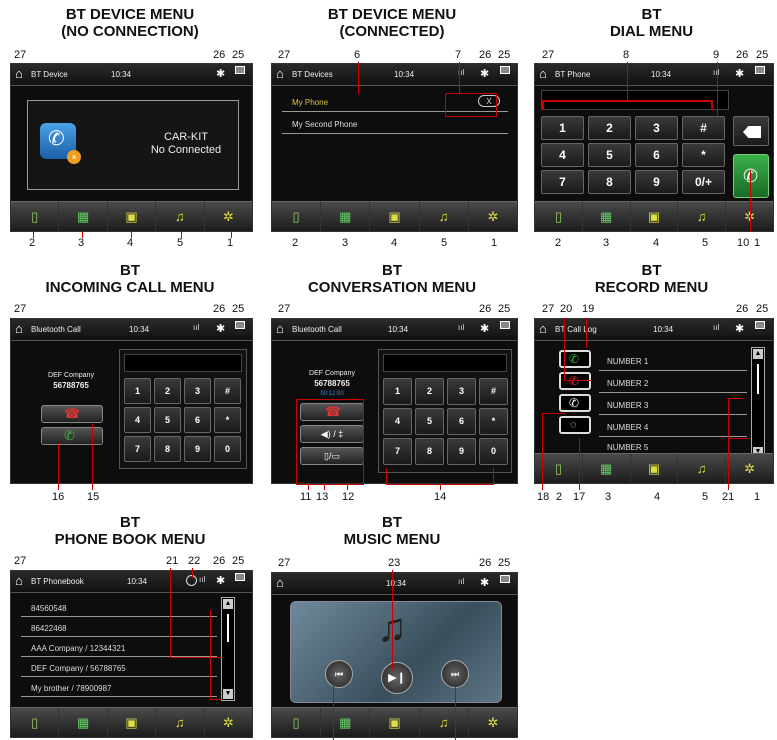 The width and height of the screenshot is (777, 740). I want to click on contact-row: AAA Company / 12344321, so click(119, 647).